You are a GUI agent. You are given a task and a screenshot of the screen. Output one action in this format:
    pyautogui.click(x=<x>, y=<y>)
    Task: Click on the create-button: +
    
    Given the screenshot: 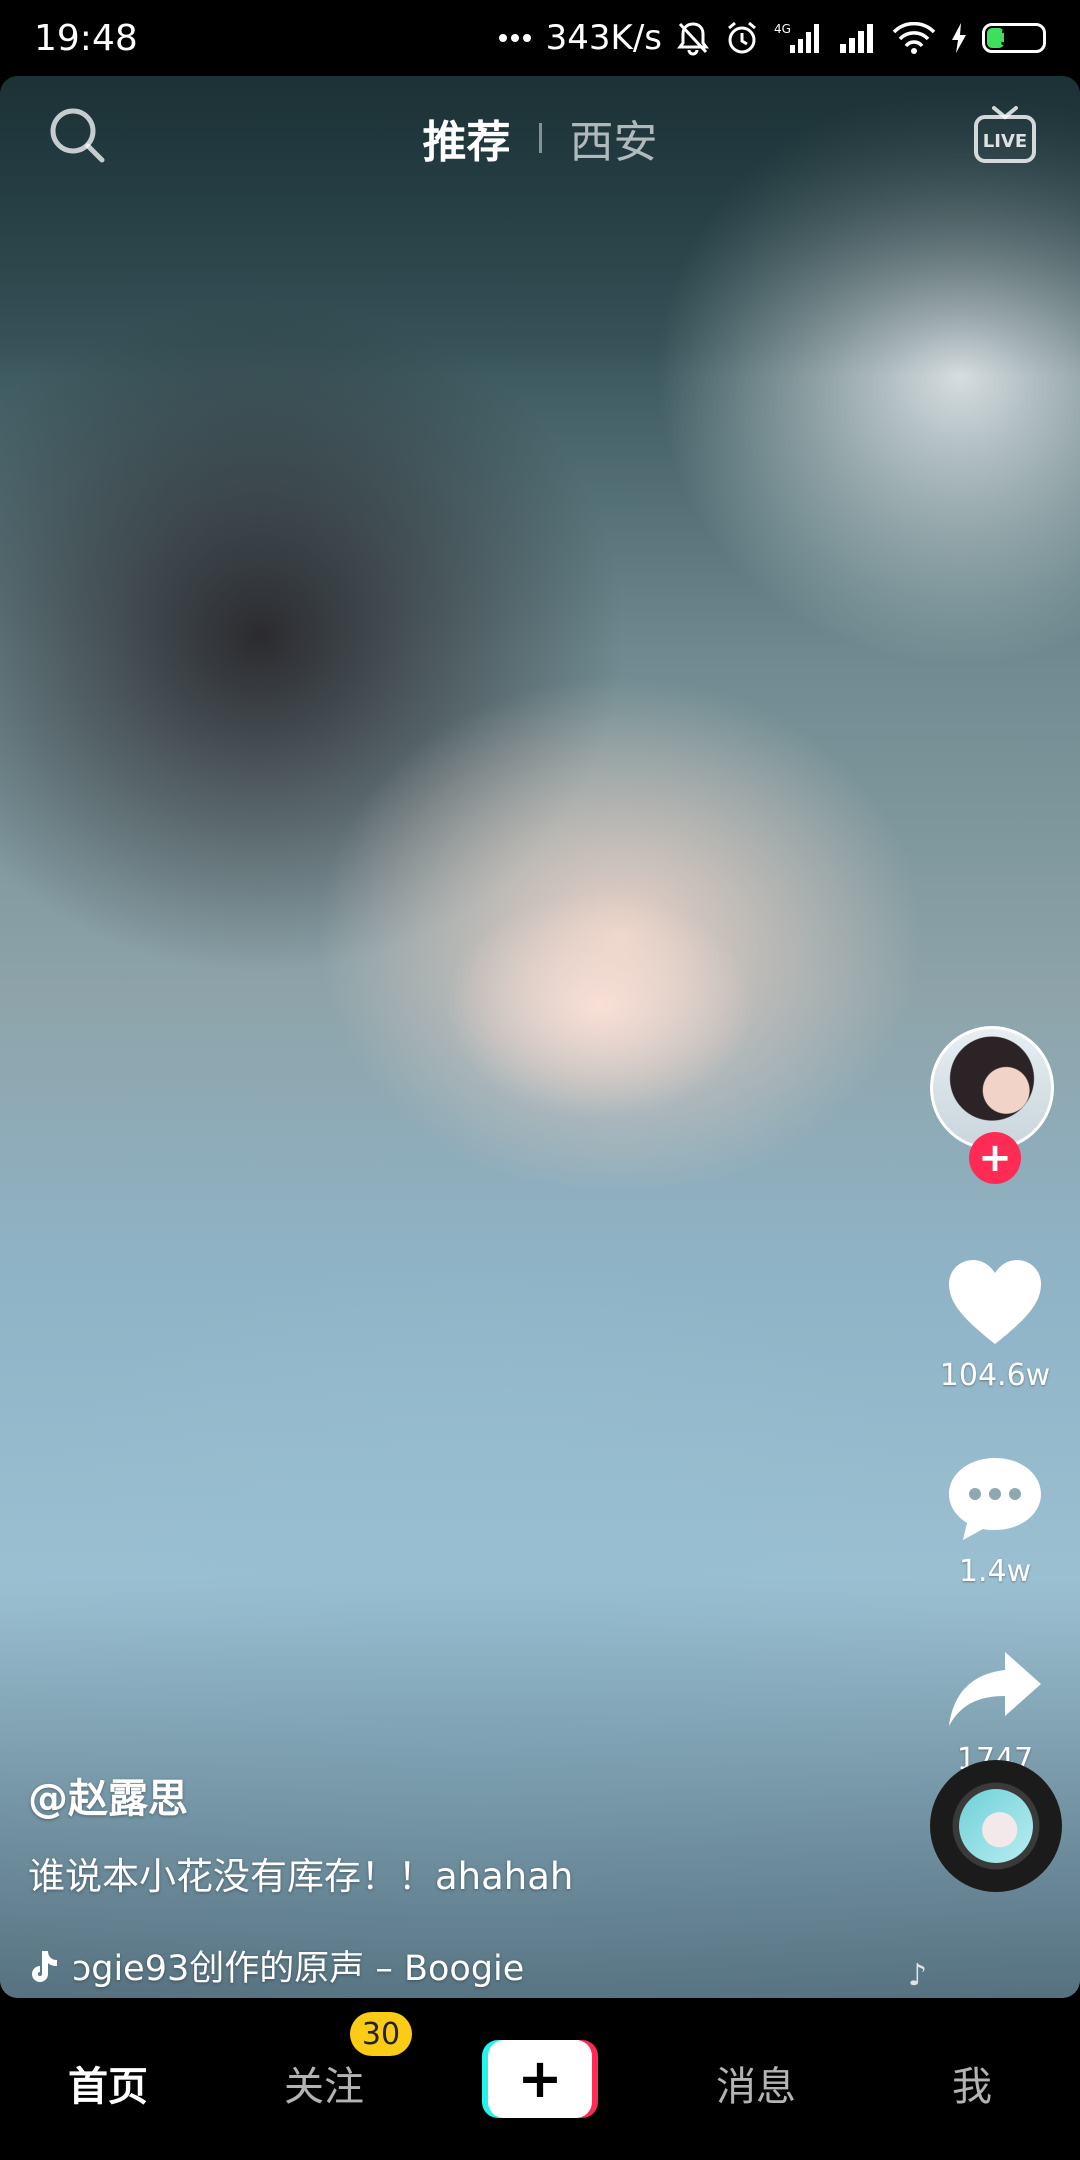 What is the action you would take?
    pyautogui.click(x=540, y=2079)
    